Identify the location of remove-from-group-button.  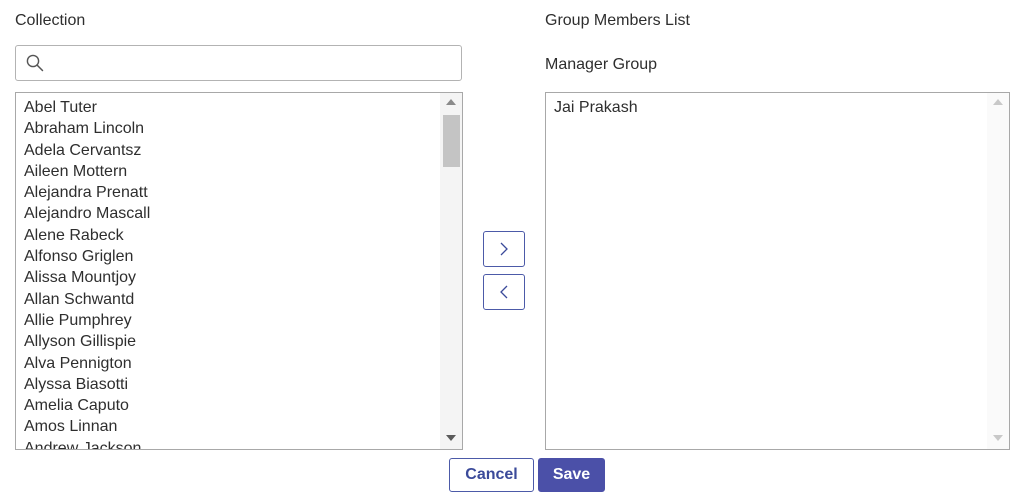
(504, 292).